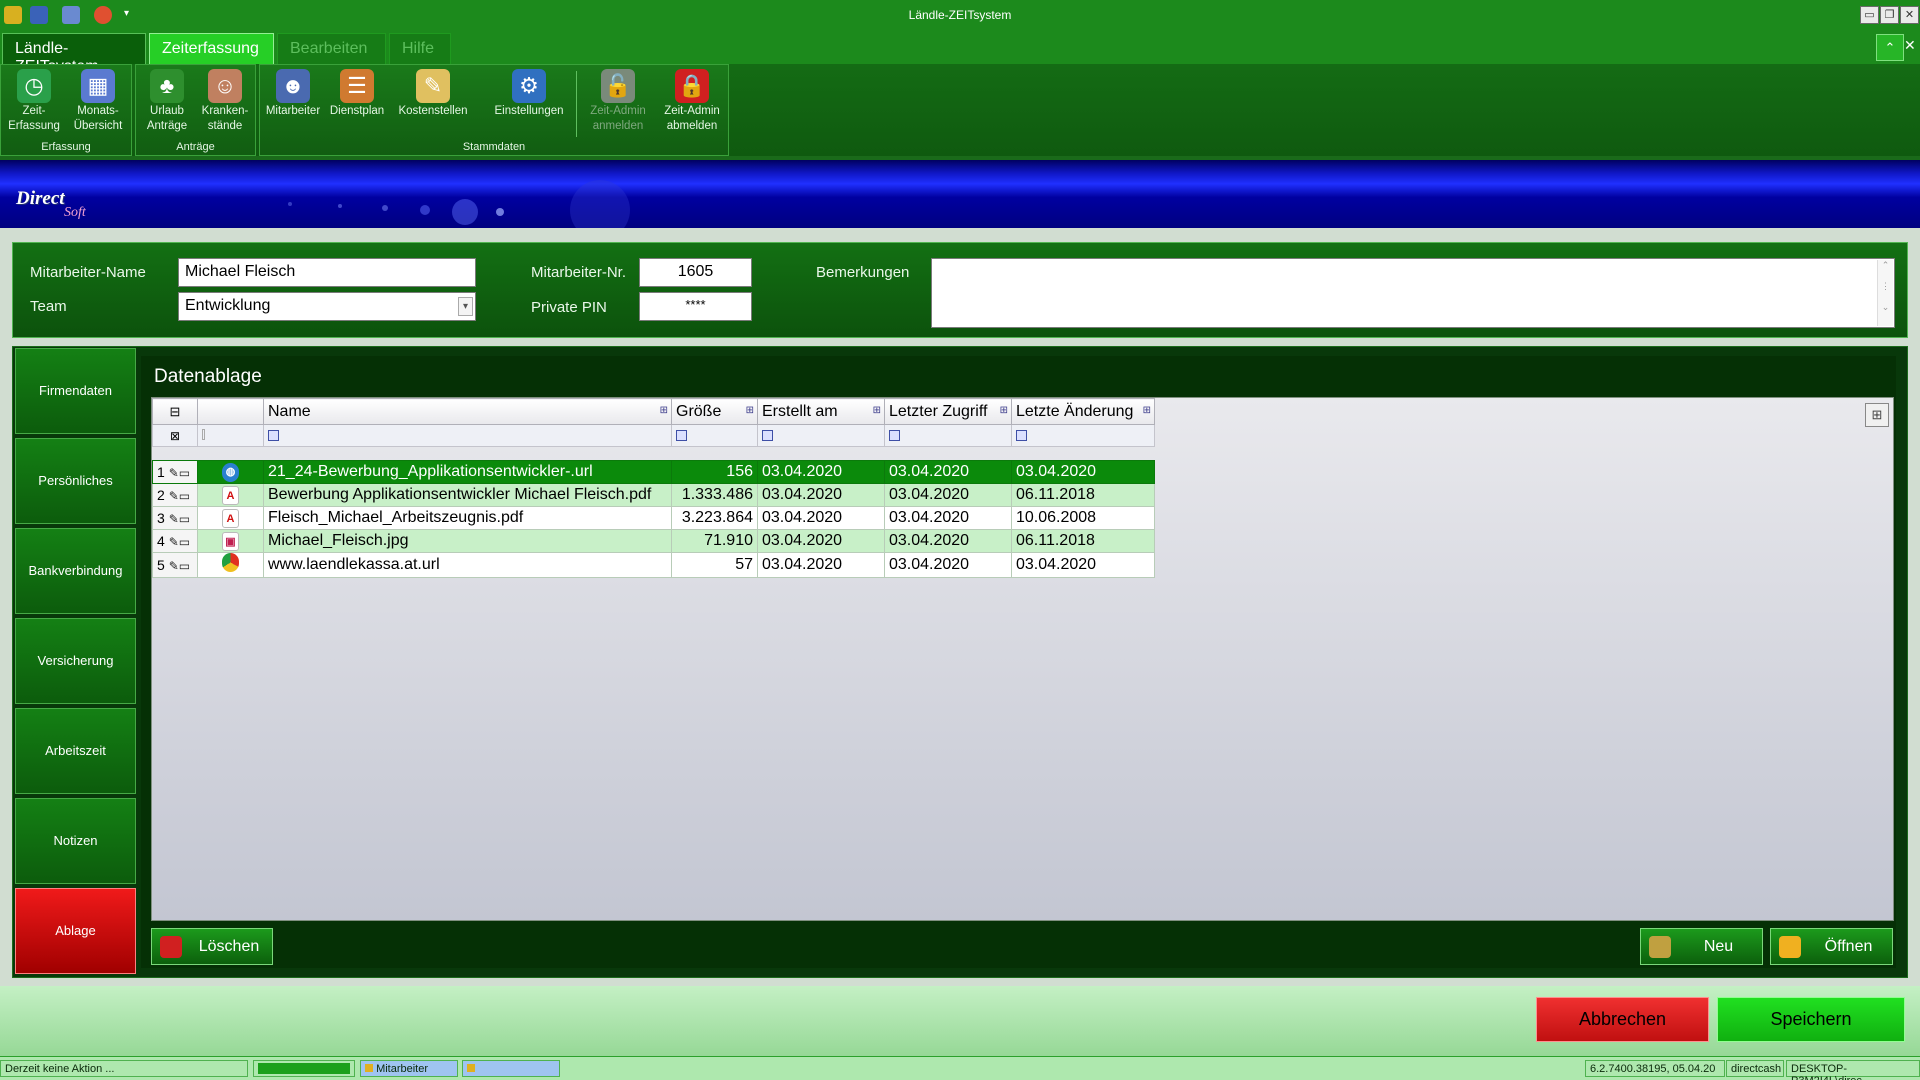 The height and width of the screenshot is (1080, 1920). What do you see at coordinates (40, 198) in the screenshot?
I see `directsoft-logo: Direct` at bounding box center [40, 198].